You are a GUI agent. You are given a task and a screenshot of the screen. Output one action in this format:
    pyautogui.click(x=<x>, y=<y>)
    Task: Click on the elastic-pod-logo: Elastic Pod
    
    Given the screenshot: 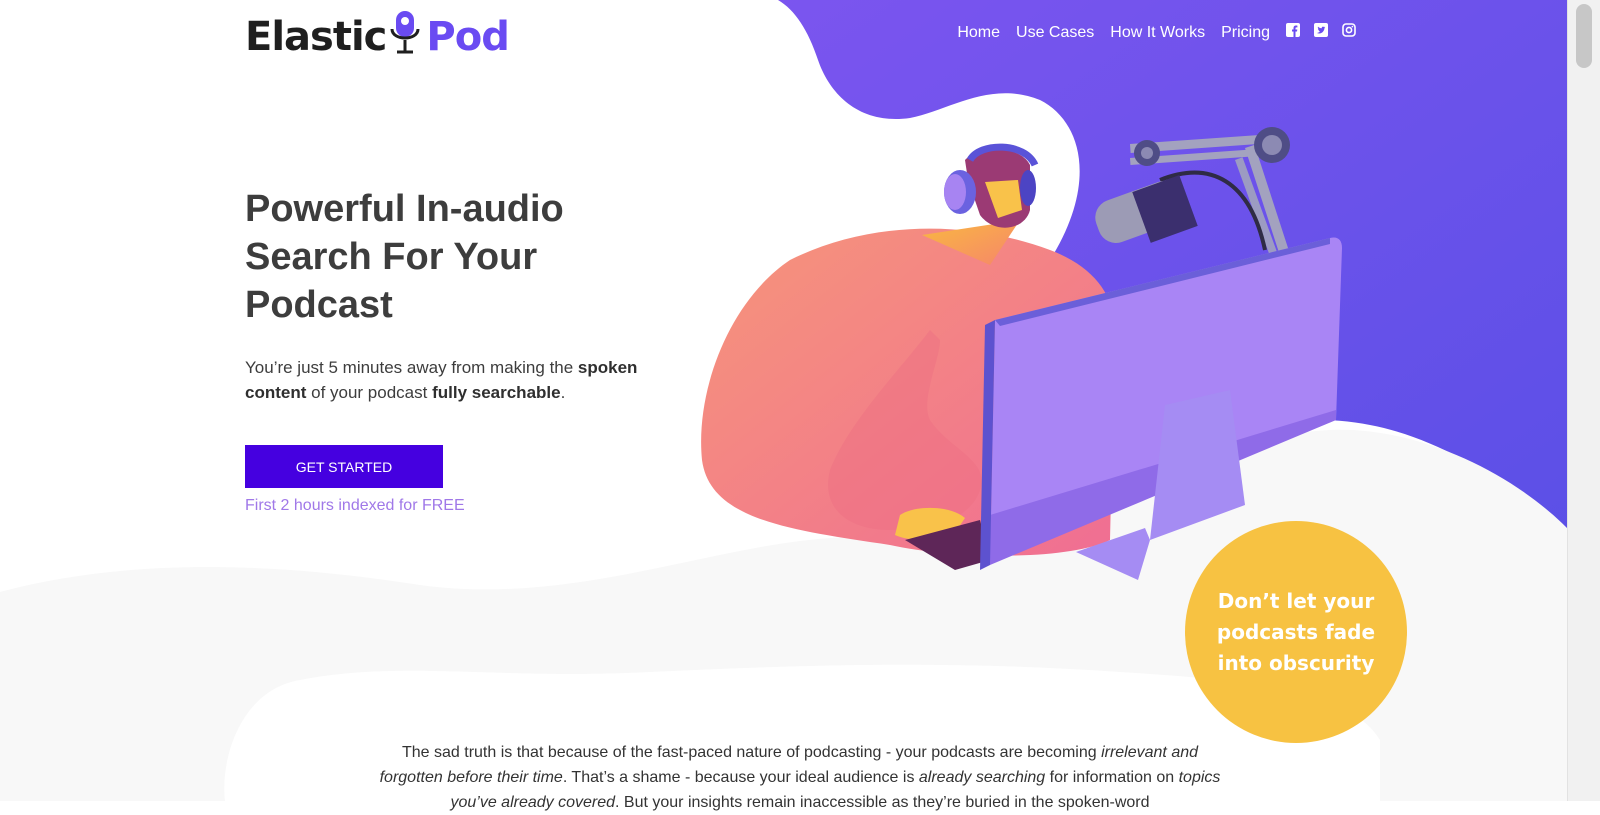 What is the action you would take?
    pyautogui.click(x=377, y=37)
    